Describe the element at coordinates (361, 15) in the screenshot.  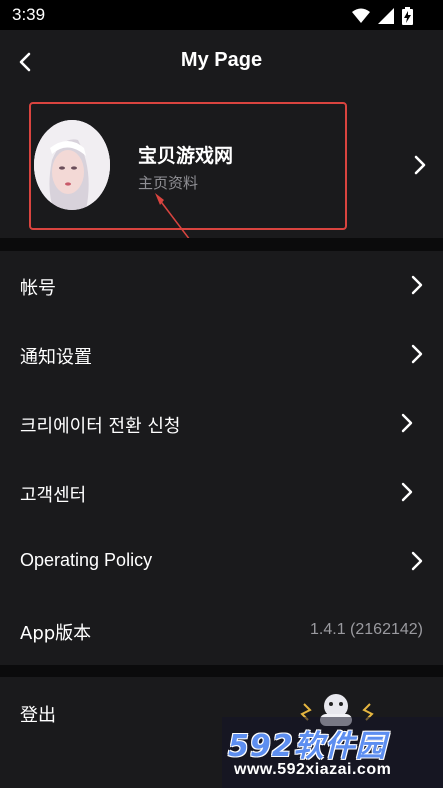
I see `wifi-icon` at that location.